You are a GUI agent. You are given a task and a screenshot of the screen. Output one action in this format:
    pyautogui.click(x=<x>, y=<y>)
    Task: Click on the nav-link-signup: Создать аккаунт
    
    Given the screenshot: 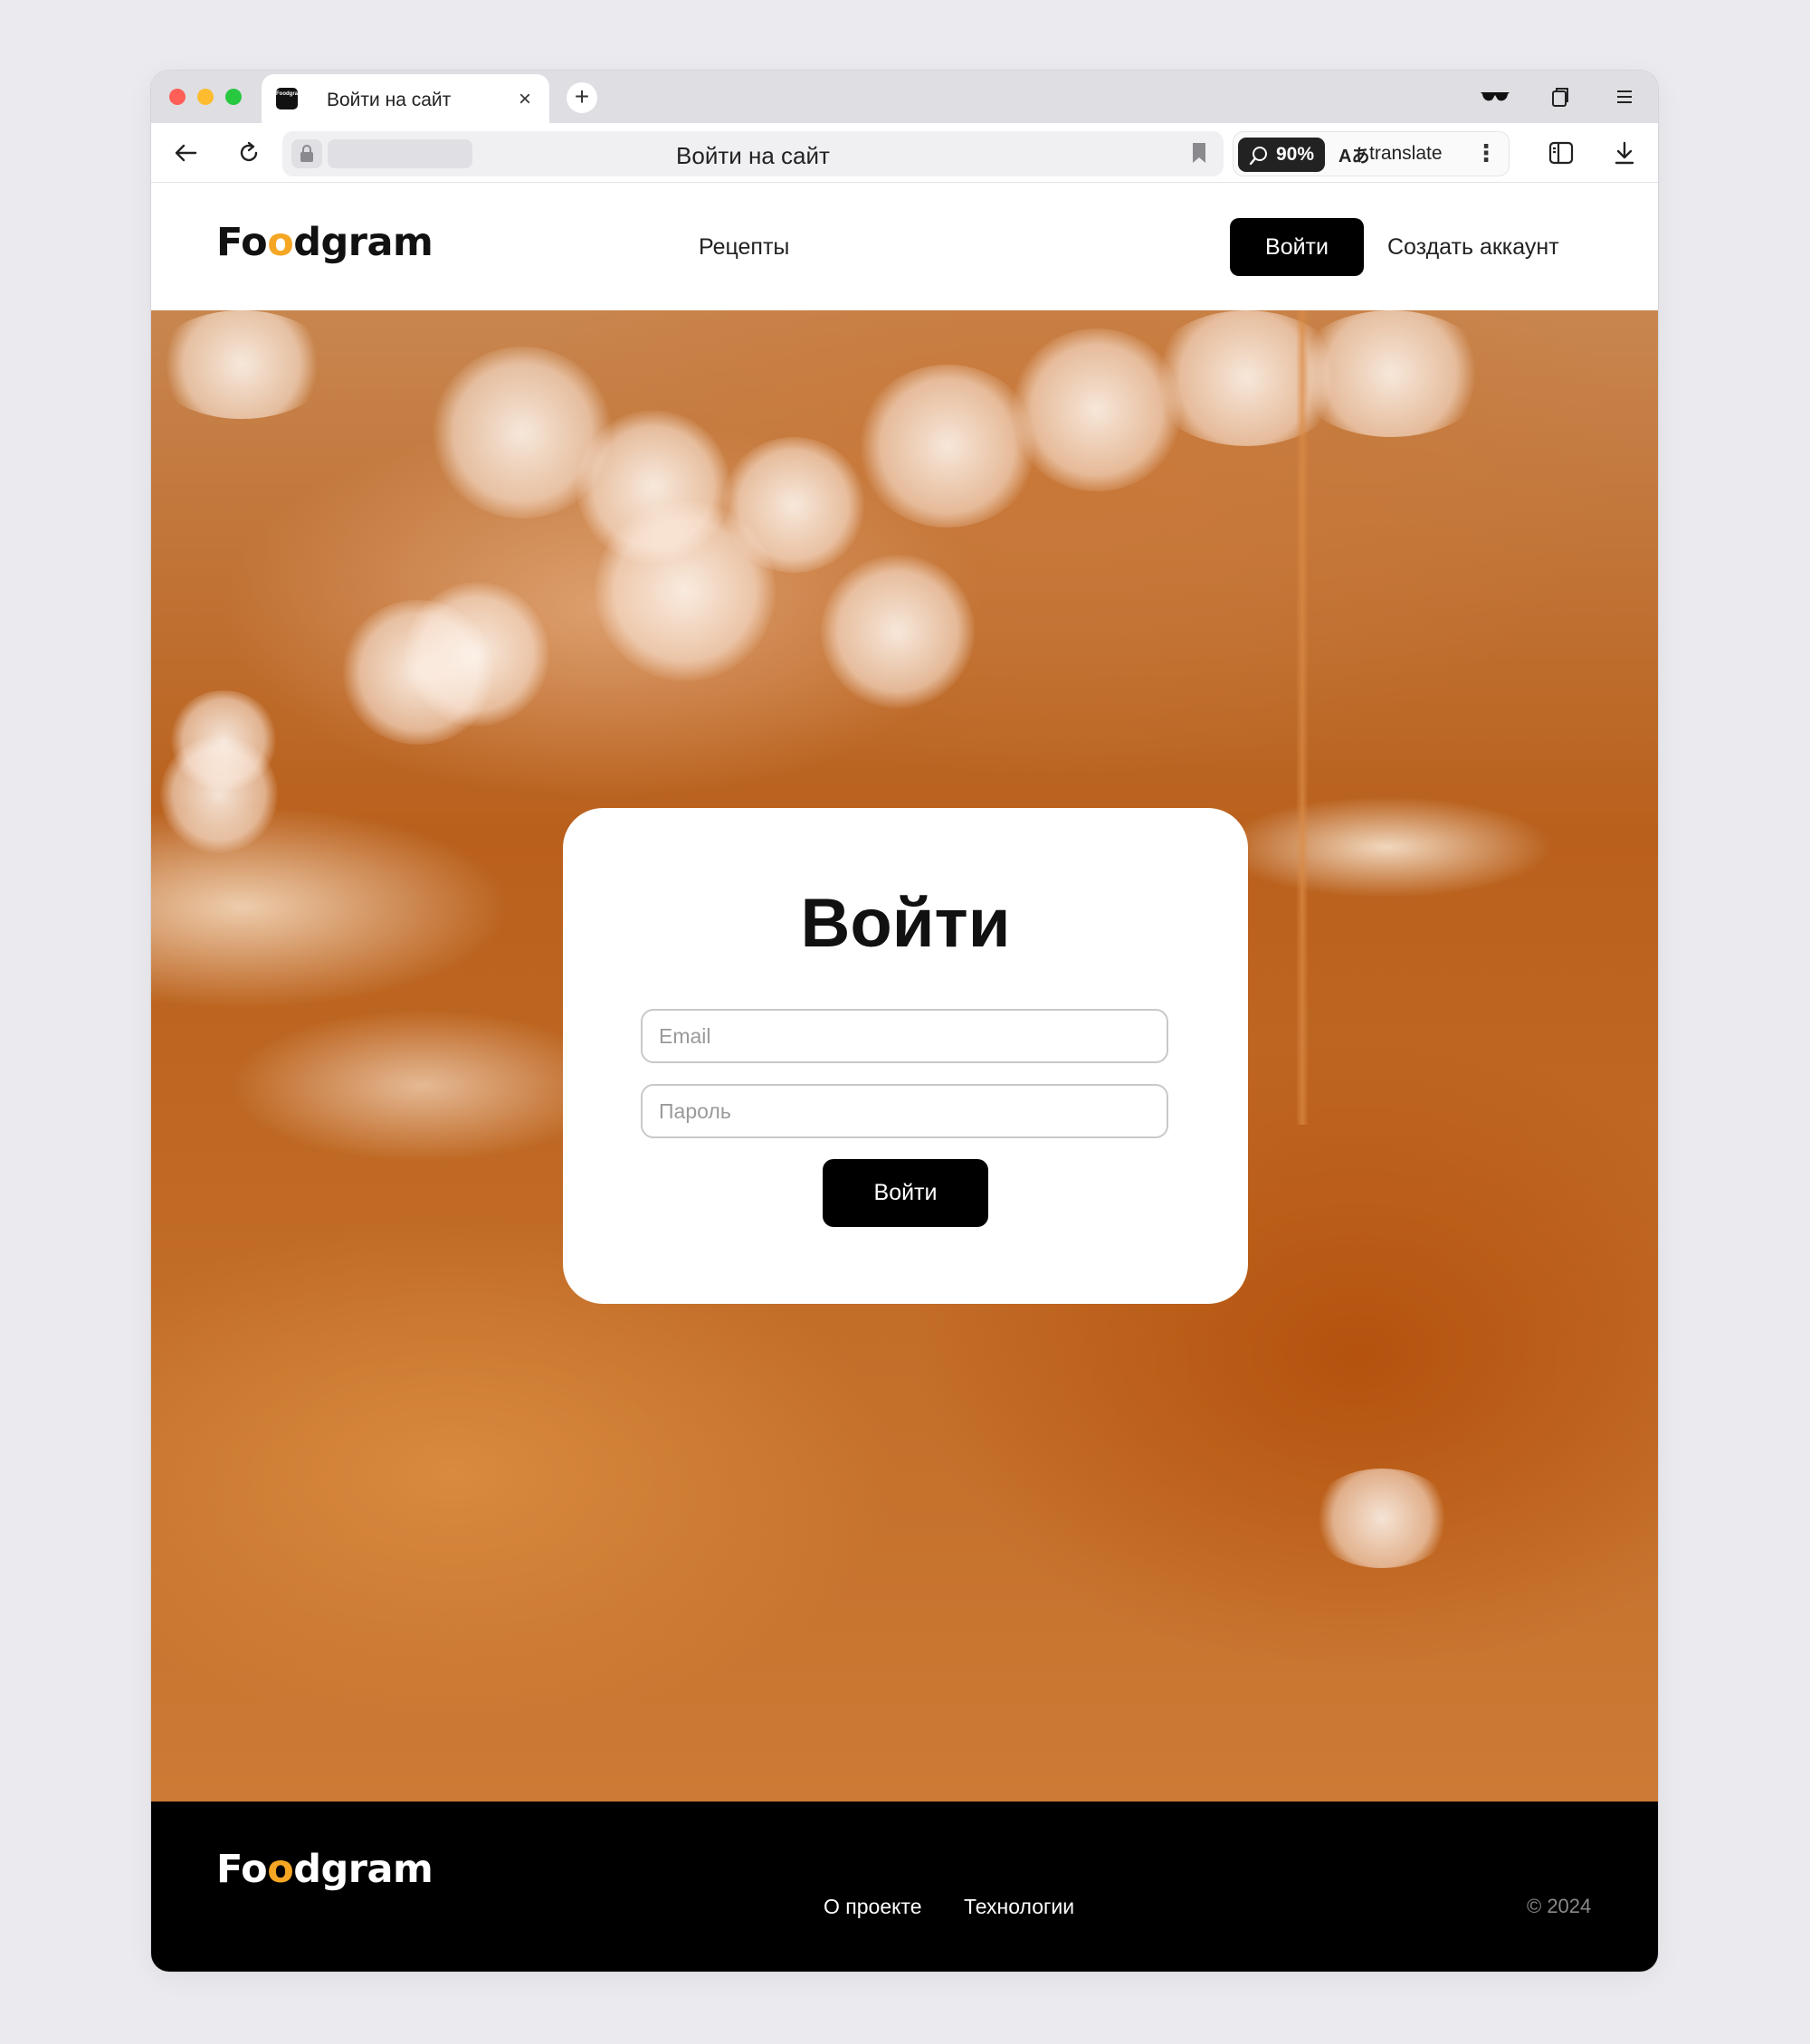 What is the action you would take?
    pyautogui.click(x=1473, y=247)
    